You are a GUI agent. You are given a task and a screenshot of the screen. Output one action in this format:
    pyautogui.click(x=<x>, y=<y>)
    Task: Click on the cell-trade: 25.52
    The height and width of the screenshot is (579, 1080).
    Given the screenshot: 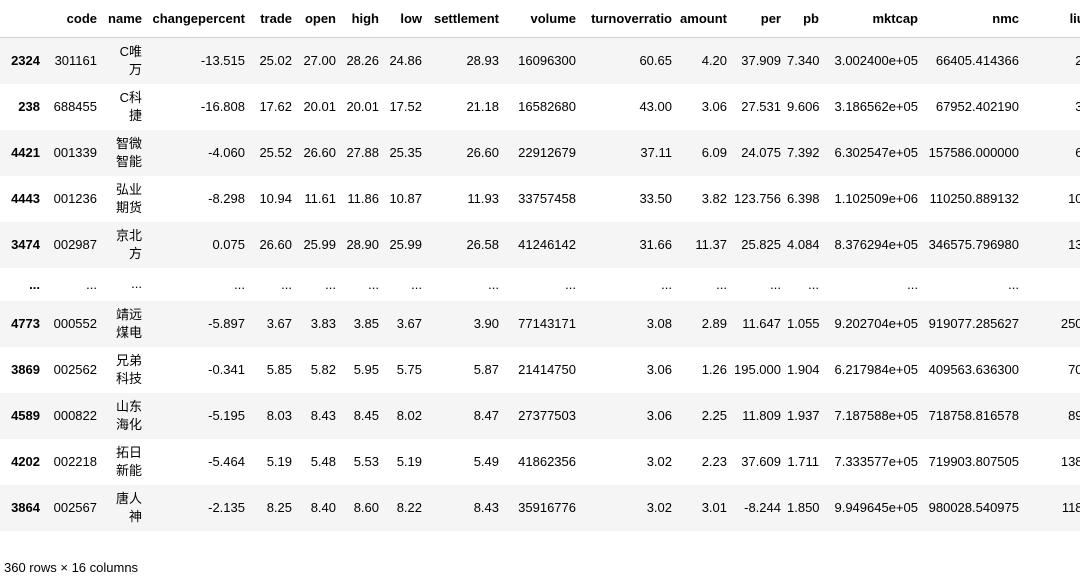 What is the action you would take?
    pyautogui.click(x=275, y=152)
    